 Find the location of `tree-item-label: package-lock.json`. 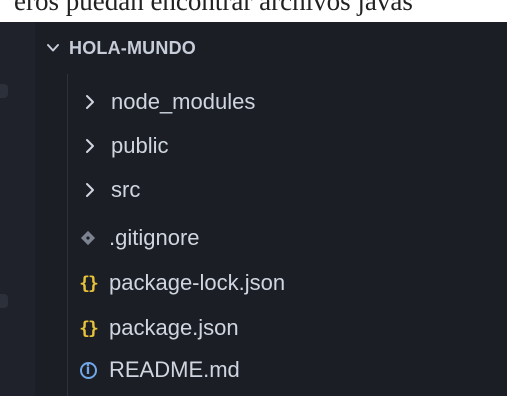

tree-item-label: package-lock.json is located at coordinates (197, 282).